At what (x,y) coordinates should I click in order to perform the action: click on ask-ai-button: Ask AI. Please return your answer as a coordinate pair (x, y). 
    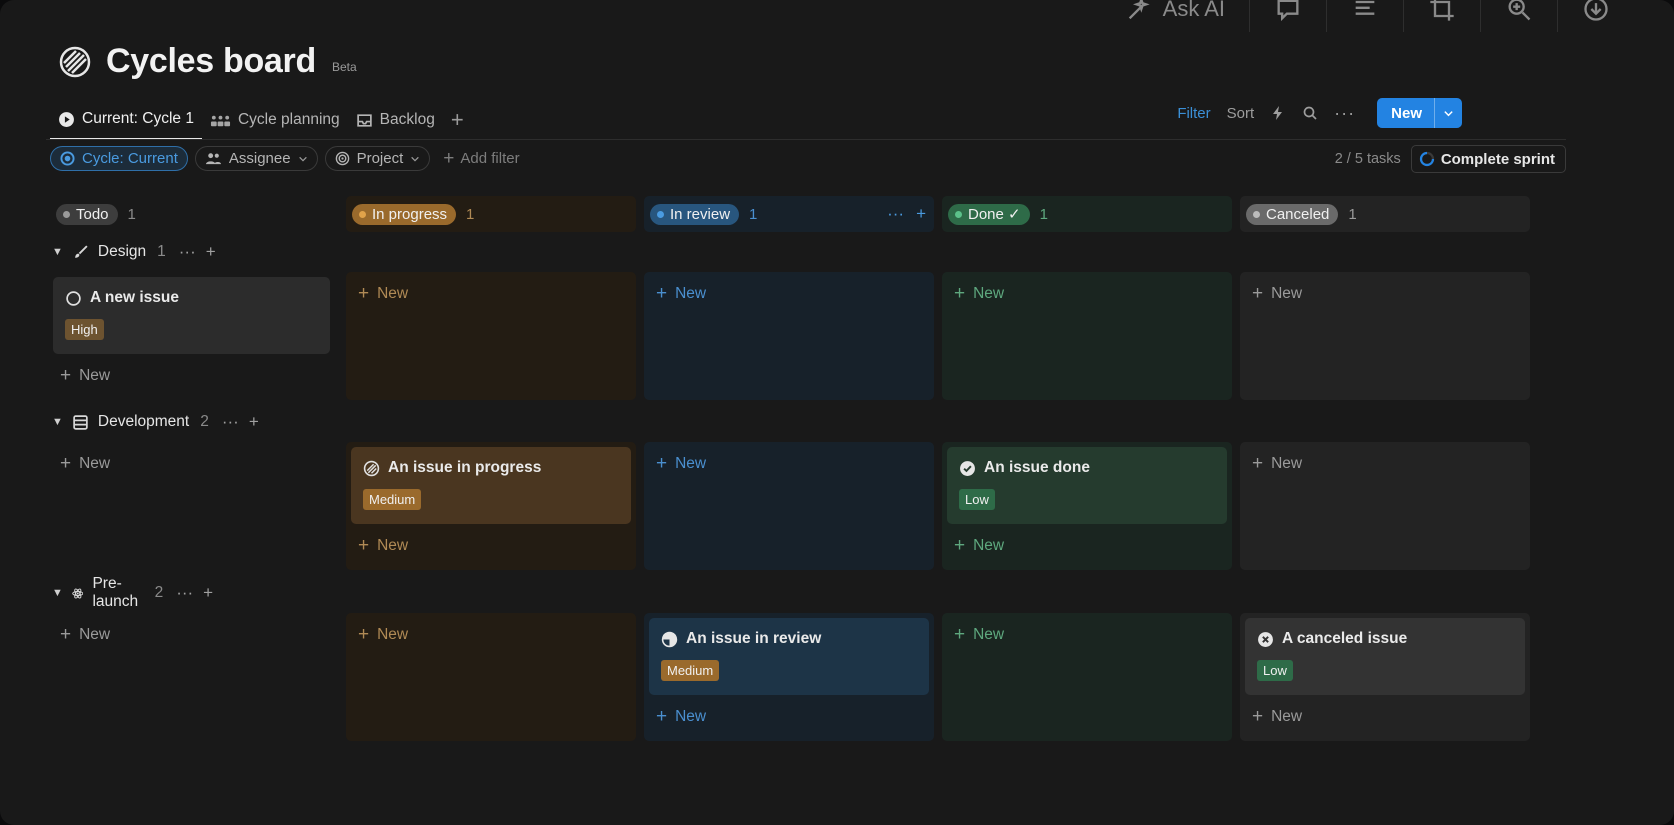
    Looking at the image, I should click on (1175, 16).